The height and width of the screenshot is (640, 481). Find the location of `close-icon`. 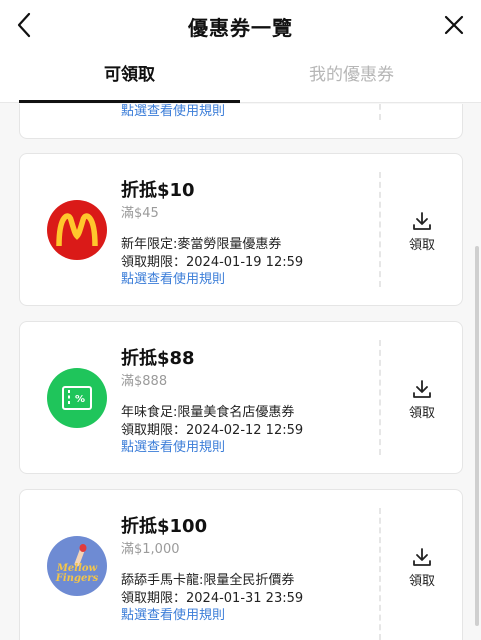

close-icon is located at coordinates (454, 25).